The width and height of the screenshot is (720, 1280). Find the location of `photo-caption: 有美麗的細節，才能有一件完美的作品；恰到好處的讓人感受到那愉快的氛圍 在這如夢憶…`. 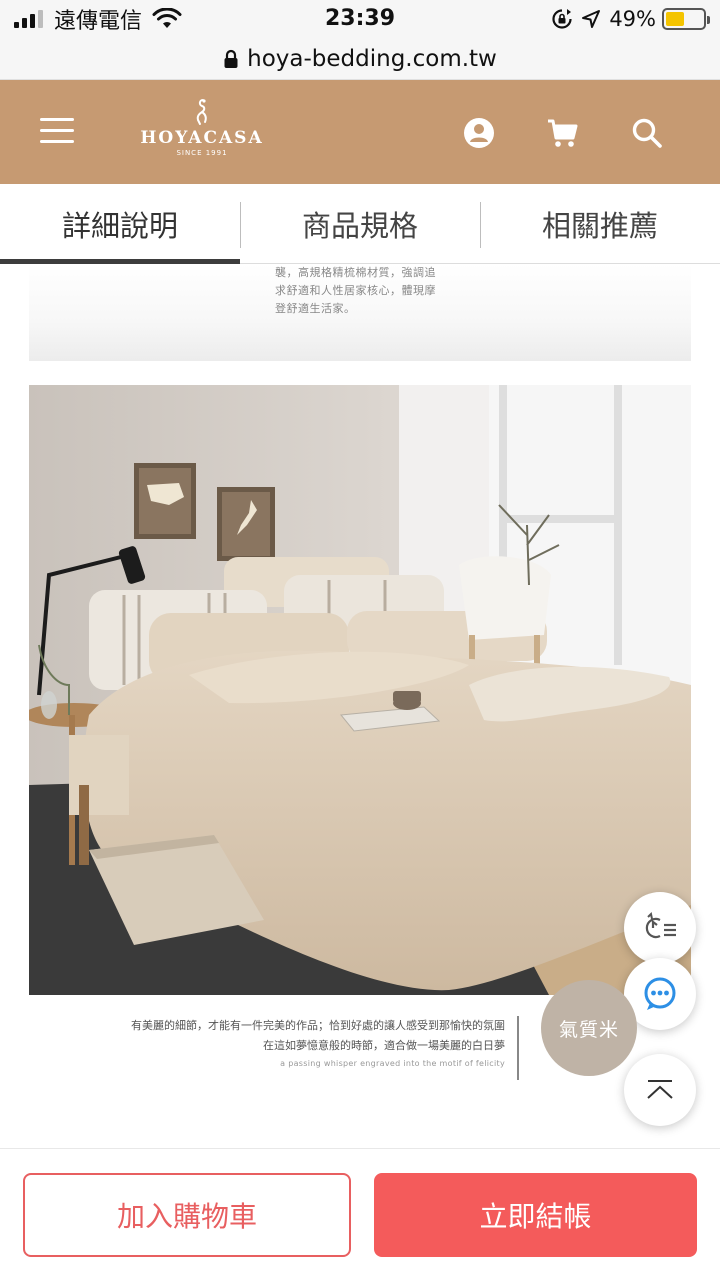

photo-caption: 有美麗的細節，才能有一件完美的作品；恰到好處的讓人感受到那愉快的氛圍 在這如夢憶… is located at coordinates (274, 1048).